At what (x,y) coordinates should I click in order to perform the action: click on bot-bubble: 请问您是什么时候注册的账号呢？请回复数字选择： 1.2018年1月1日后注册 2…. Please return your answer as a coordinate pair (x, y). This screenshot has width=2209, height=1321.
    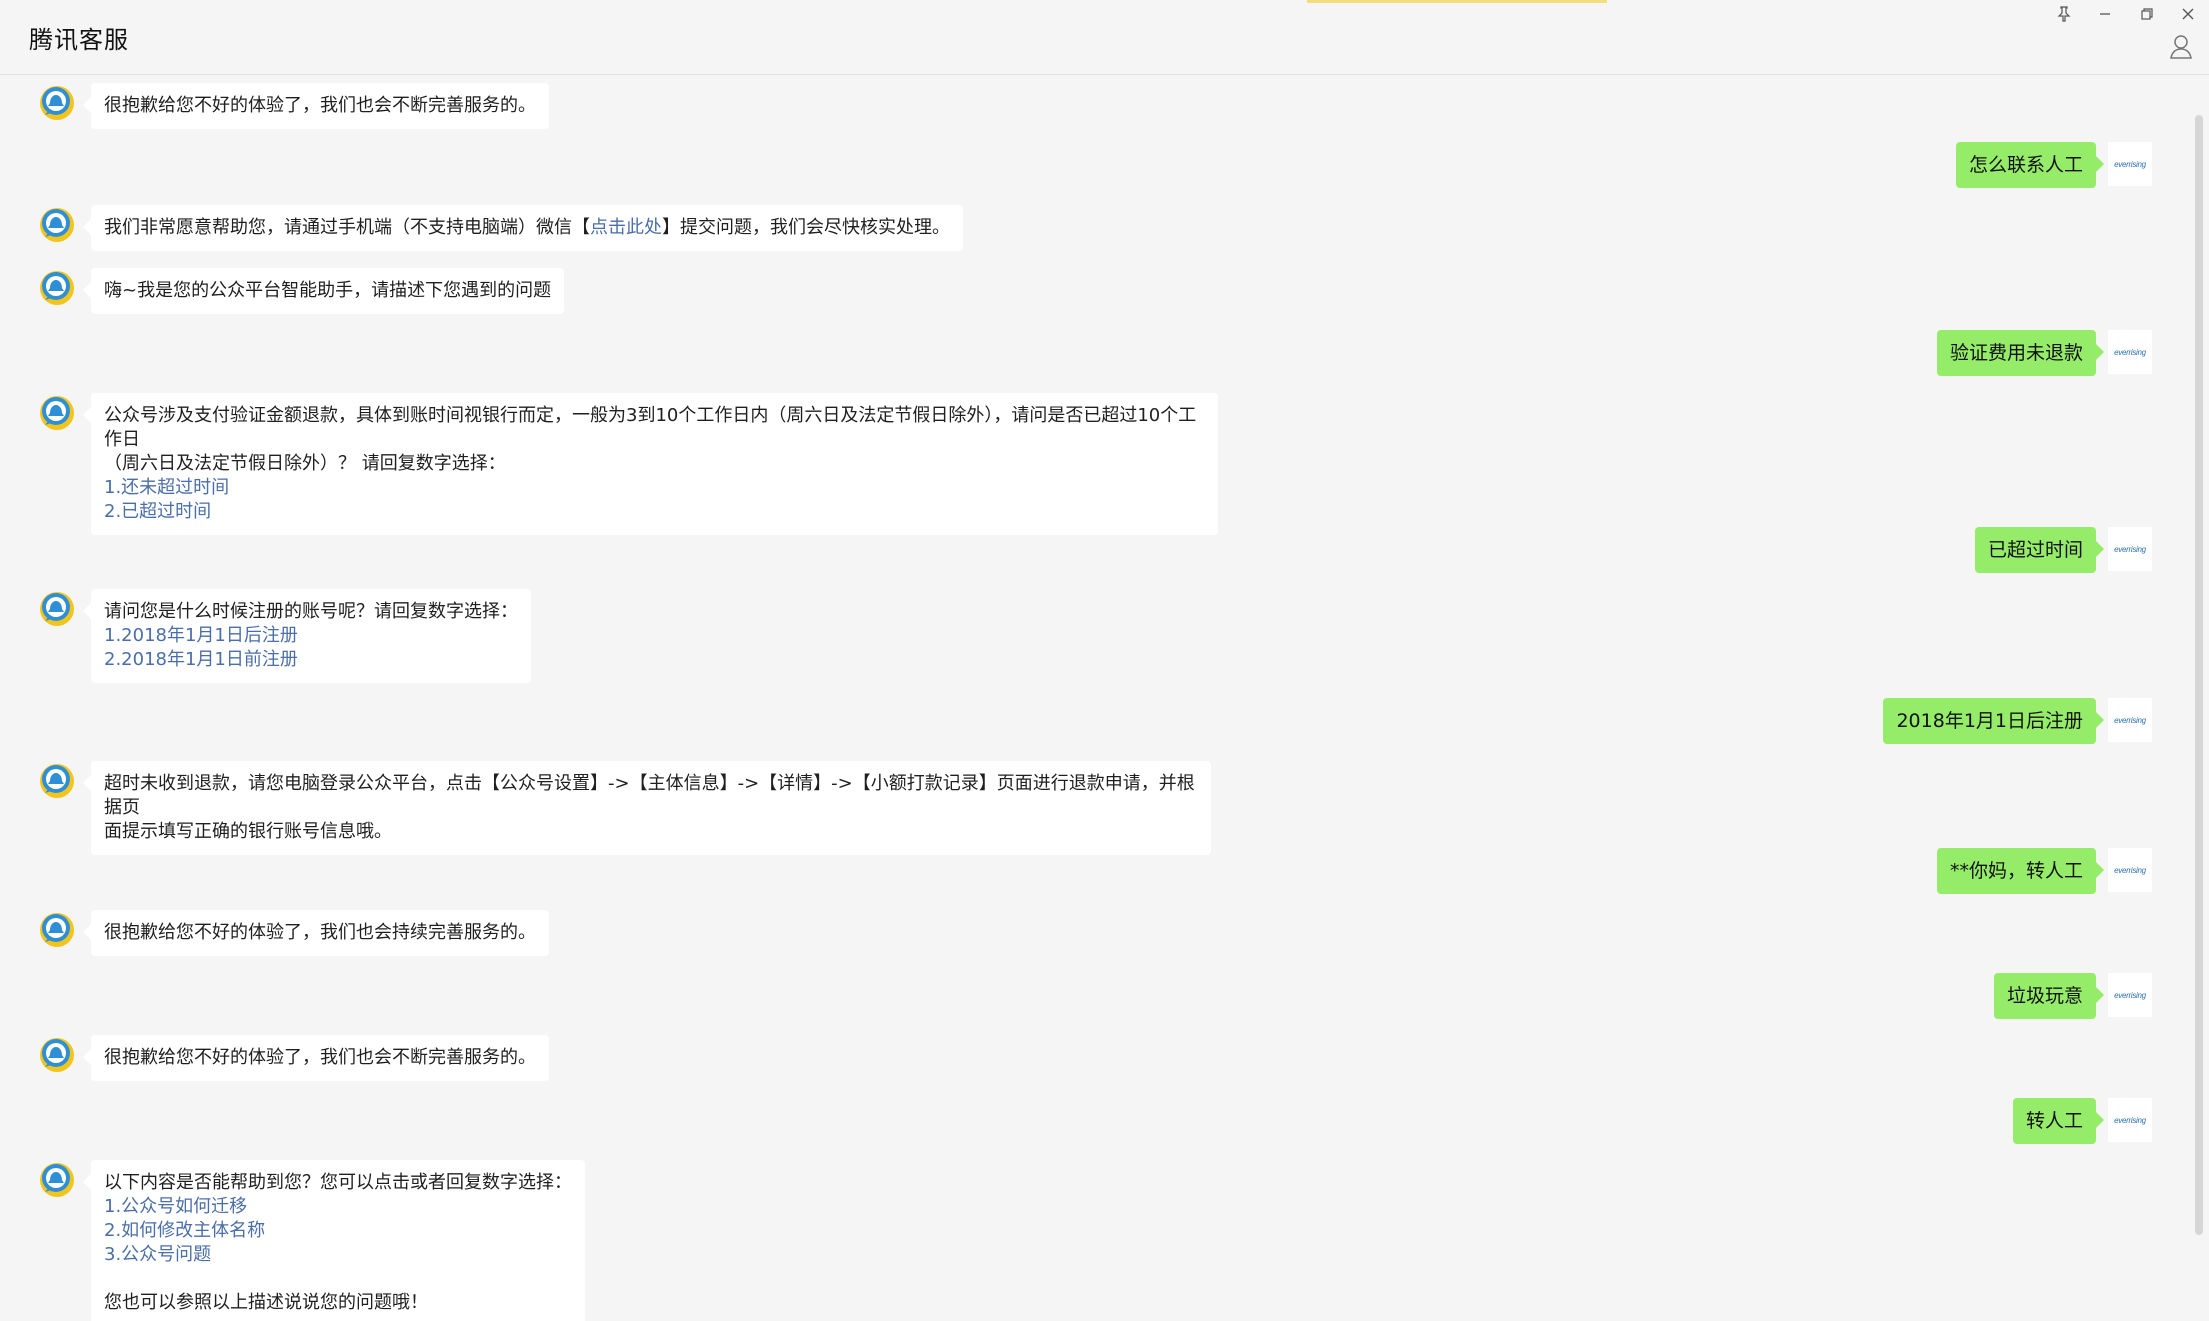
    Looking at the image, I should click on (307, 636).